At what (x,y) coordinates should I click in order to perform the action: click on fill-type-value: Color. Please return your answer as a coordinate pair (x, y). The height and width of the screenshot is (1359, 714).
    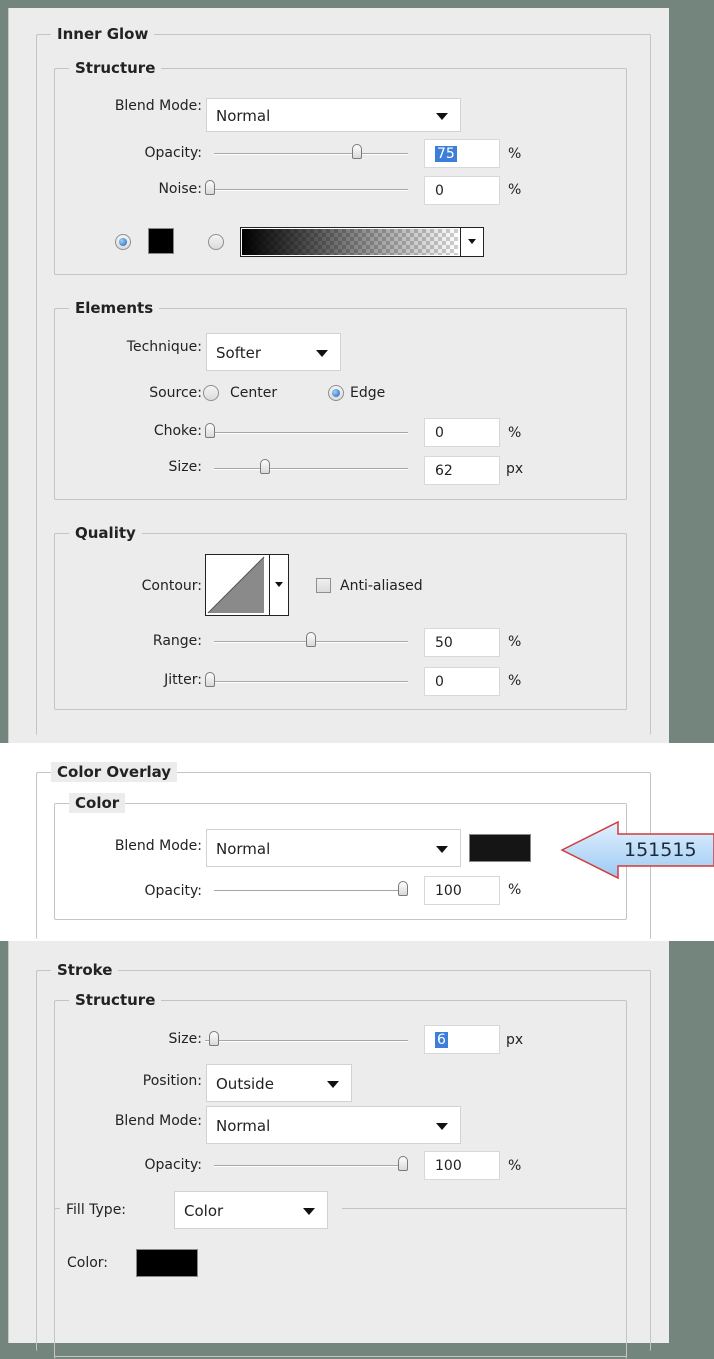
    Looking at the image, I should click on (204, 1211).